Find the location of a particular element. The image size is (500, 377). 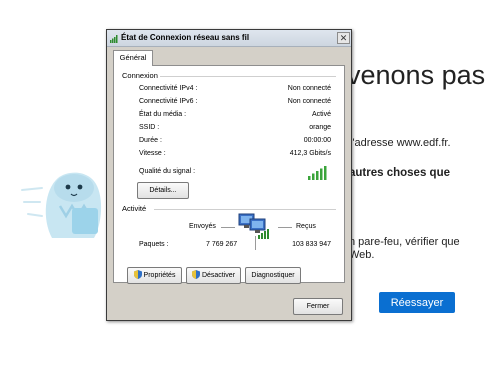

disable-button: Désactiver is located at coordinates (213, 275).